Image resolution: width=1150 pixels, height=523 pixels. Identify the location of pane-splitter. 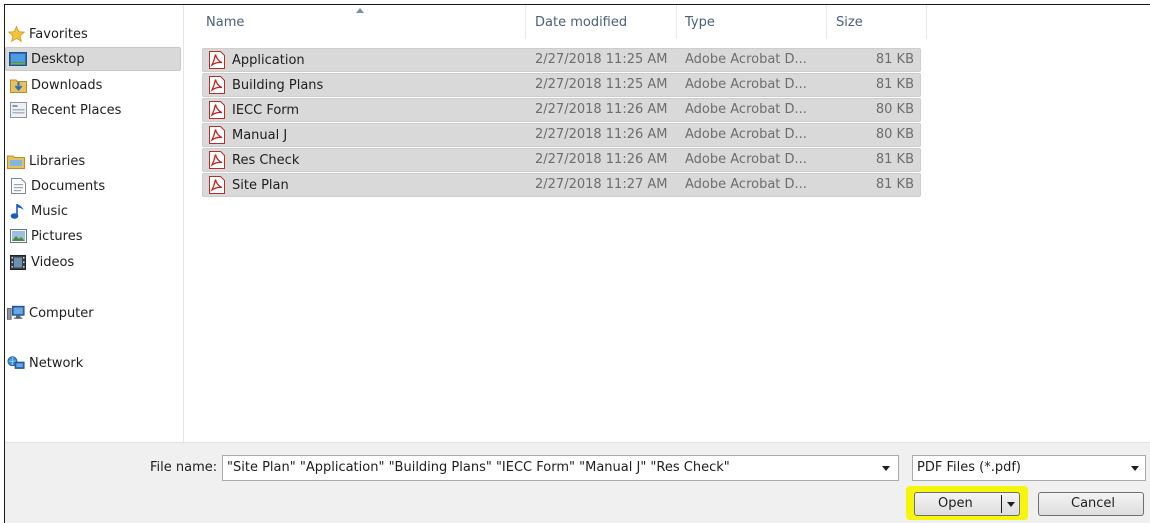
(183, 224).